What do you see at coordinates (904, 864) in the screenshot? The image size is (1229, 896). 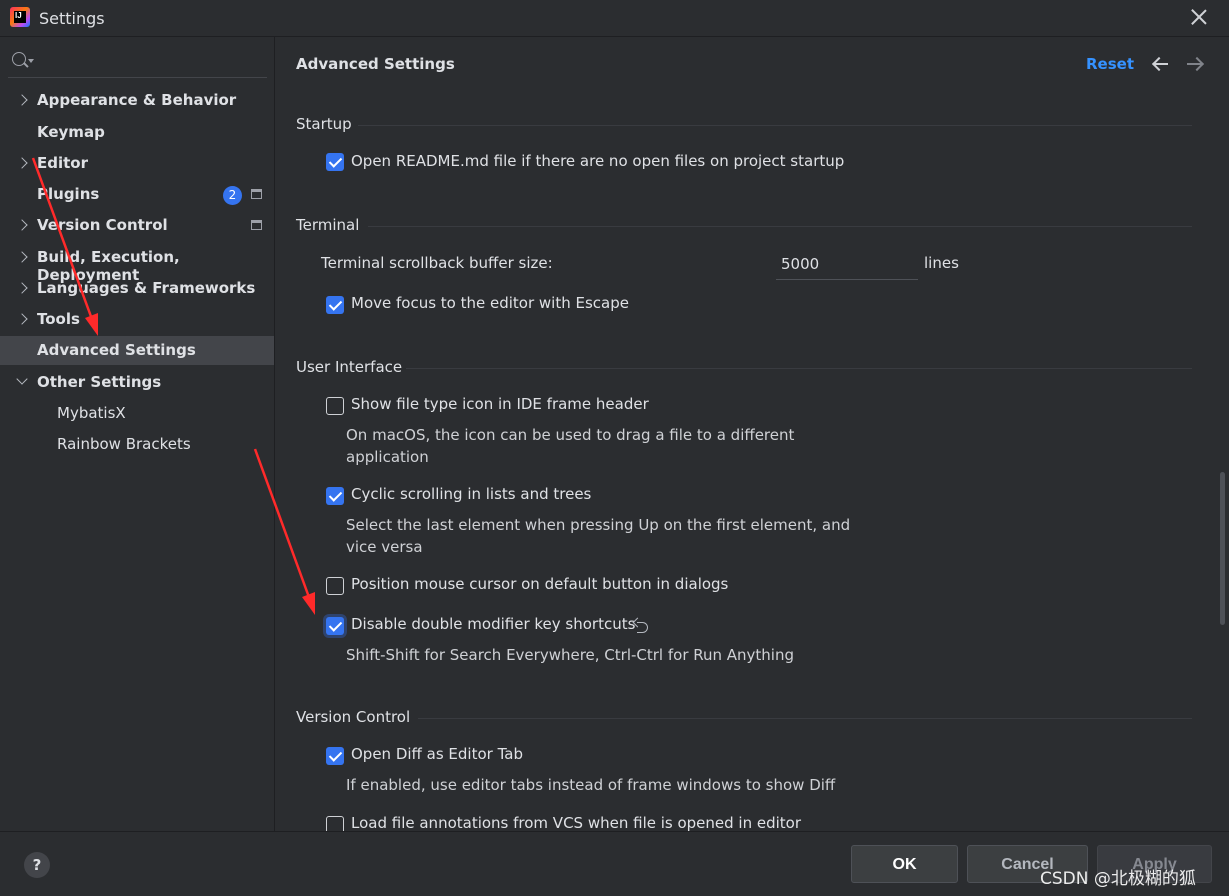 I see `ok-button: OK` at bounding box center [904, 864].